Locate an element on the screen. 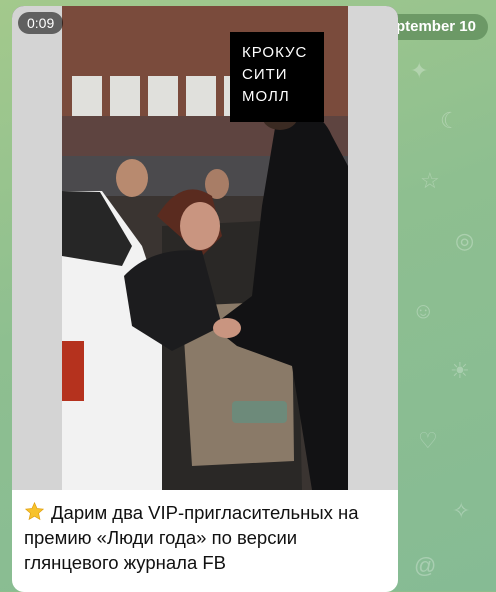 This screenshot has width=496, height=592. sun-doodle-icon: ☀ is located at coordinates (460, 370).